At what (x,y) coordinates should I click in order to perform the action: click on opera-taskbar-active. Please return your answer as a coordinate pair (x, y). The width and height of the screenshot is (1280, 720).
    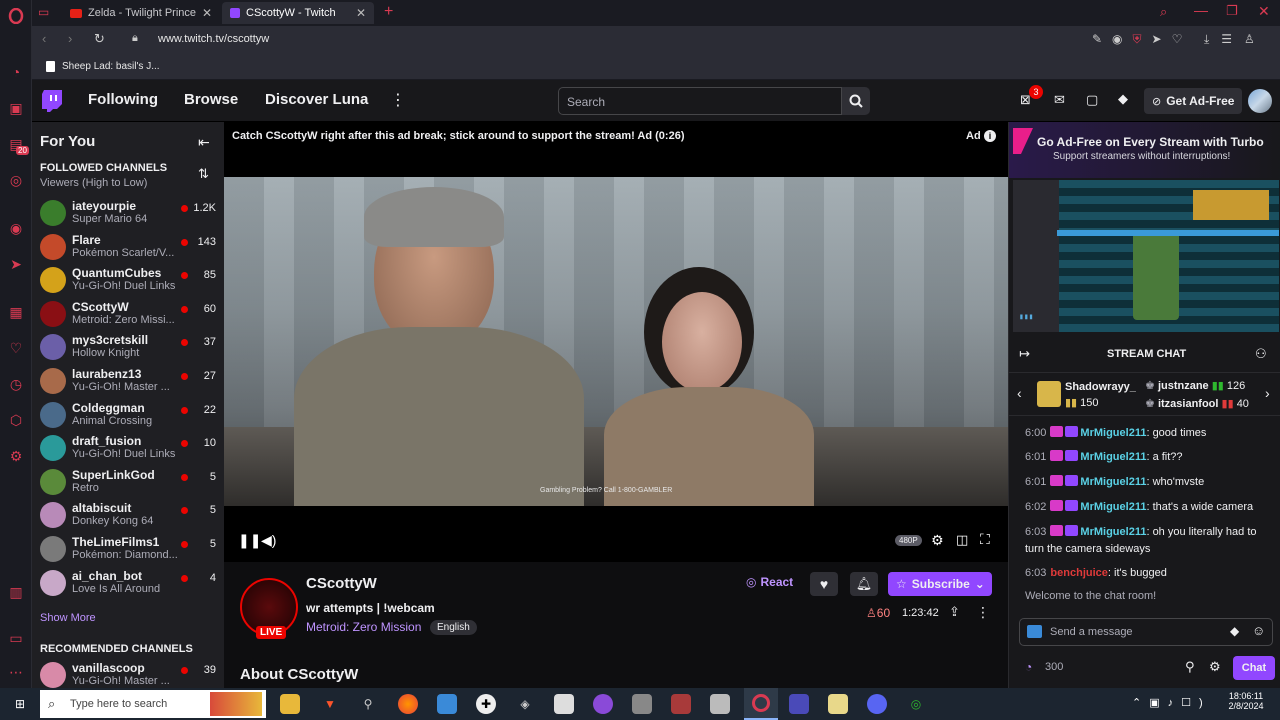
    Looking at the image, I should click on (761, 704).